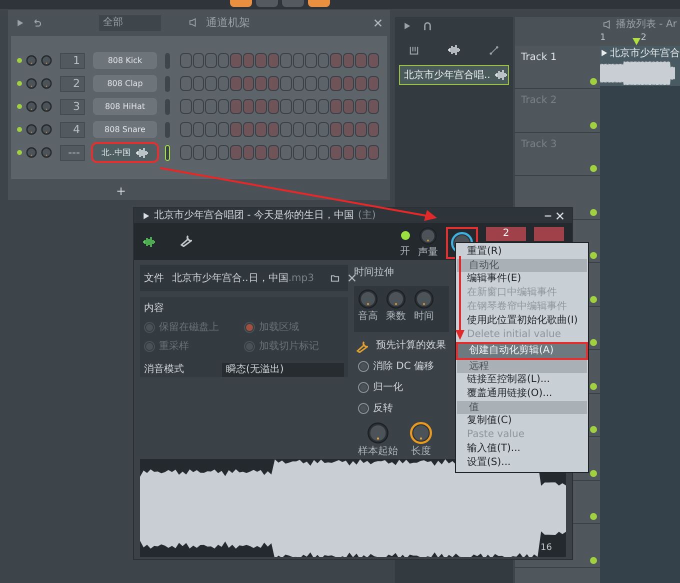  What do you see at coordinates (125, 83) in the screenshot?
I see `channel-name-button: 808 Clap` at bounding box center [125, 83].